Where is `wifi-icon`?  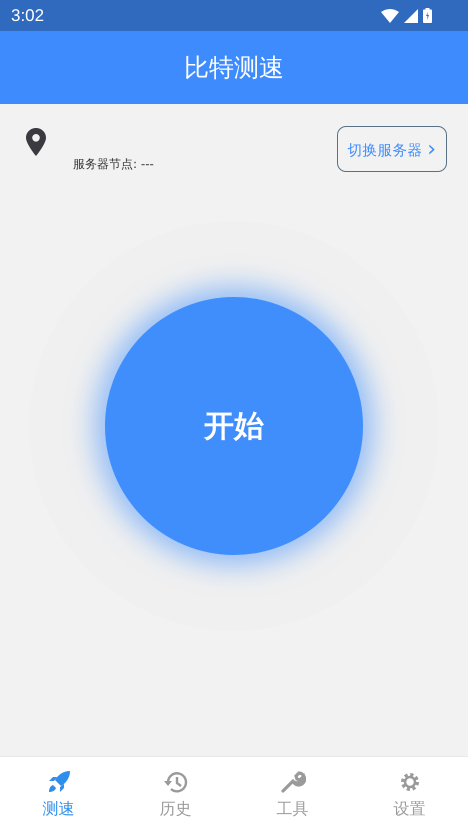 wifi-icon is located at coordinates (390, 15).